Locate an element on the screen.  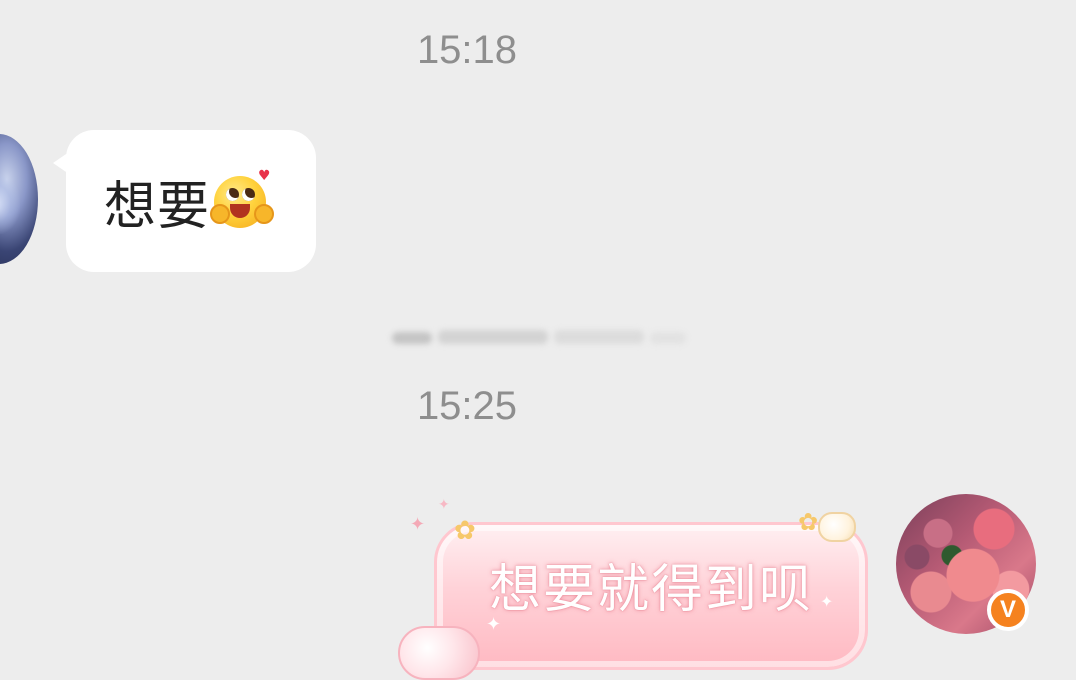
contact-avatar is located at coordinates (19, 199).